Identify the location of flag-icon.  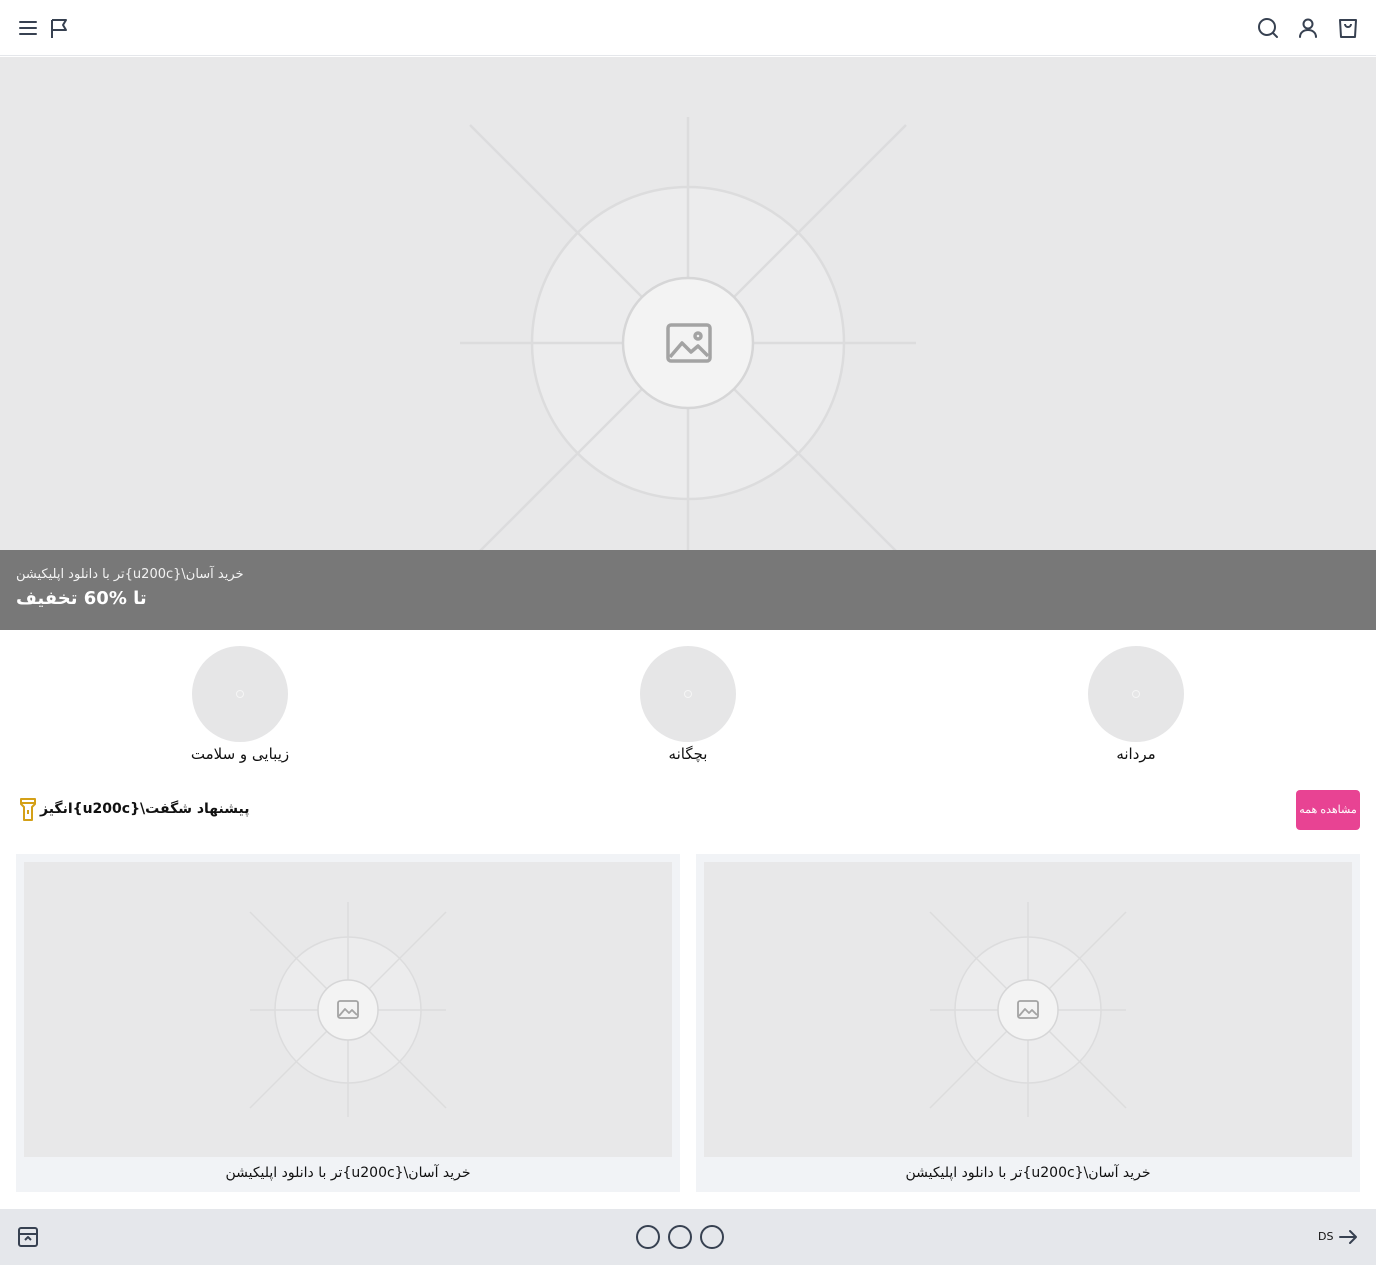
(60, 28).